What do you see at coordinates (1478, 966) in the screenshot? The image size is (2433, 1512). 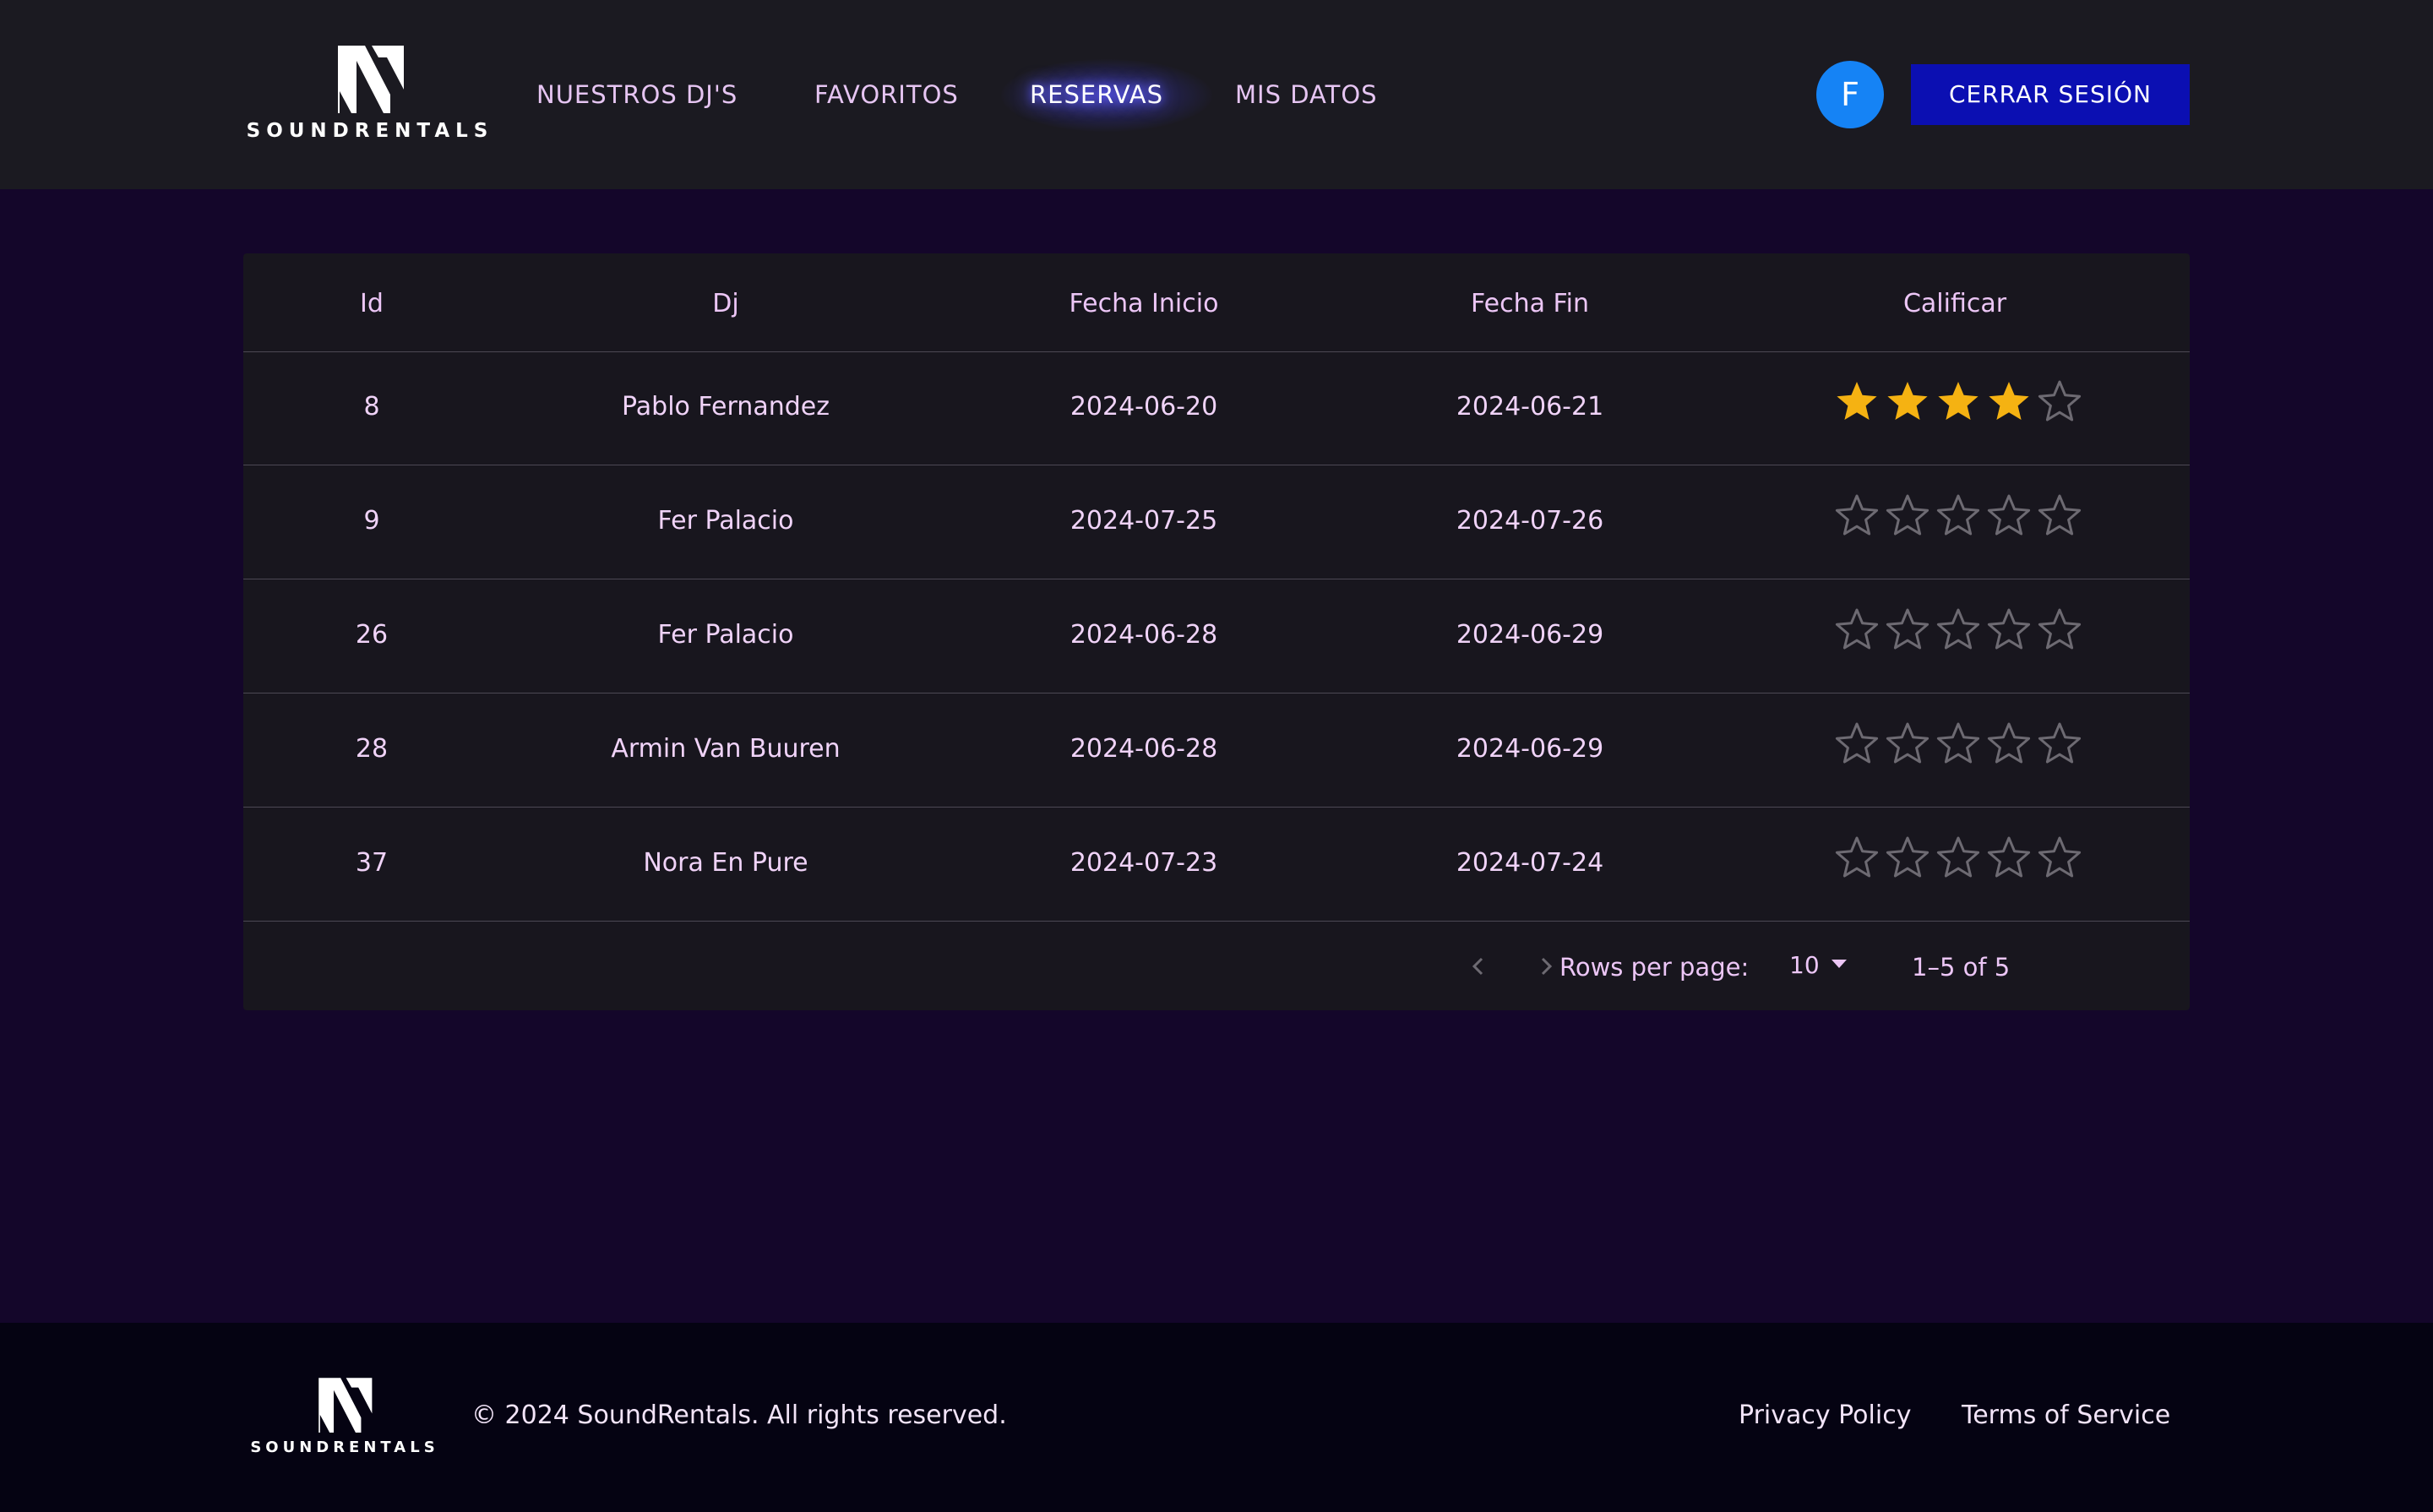 I see `chevron-left-icon` at bounding box center [1478, 966].